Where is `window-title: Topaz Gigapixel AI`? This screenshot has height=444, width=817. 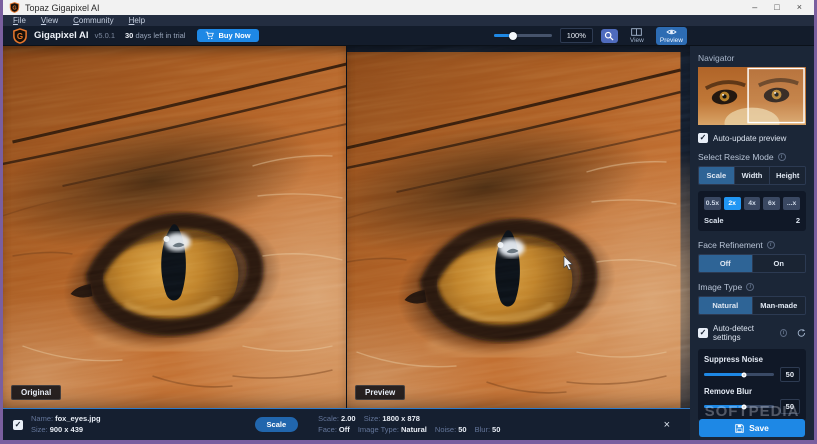 window-title: Topaz Gigapixel AI is located at coordinates (62, 7).